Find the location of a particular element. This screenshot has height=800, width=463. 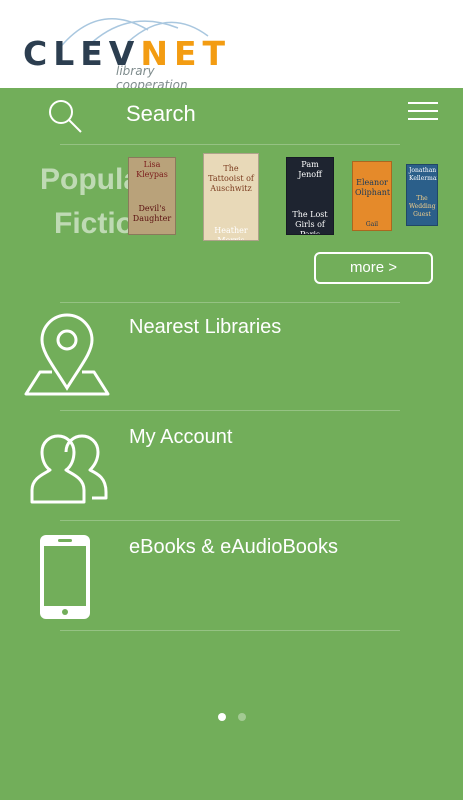

book-cover: Pam Jenoff The Lost Girls of Paris is located at coordinates (310, 196).